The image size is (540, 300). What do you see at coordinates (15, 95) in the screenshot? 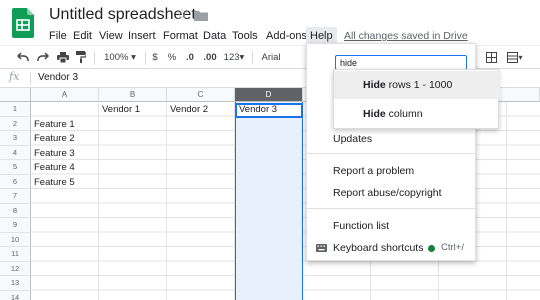
I see `select-all-corner` at bounding box center [15, 95].